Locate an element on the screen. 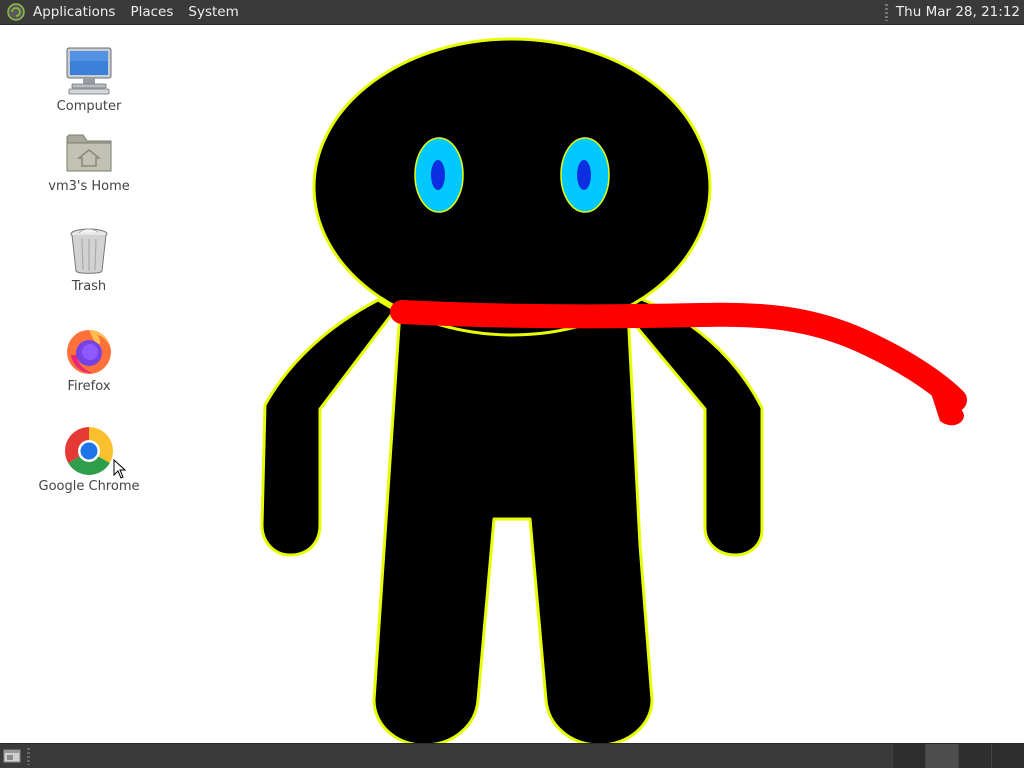 The image size is (1024, 768). desktop-icon-label: vm3's Home is located at coordinates (89, 186).